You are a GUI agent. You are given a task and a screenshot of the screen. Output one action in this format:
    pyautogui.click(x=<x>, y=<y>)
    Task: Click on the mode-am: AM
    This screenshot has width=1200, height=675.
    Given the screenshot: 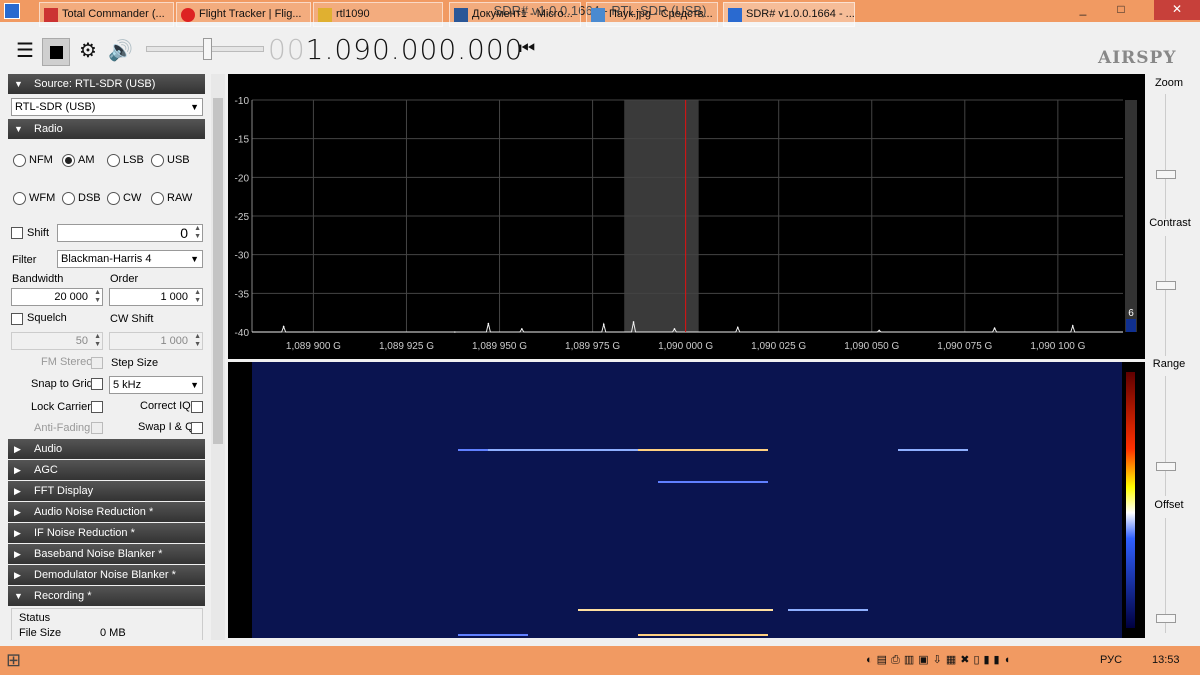 What is the action you would take?
    pyautogui.click(x=78, y=160)
    